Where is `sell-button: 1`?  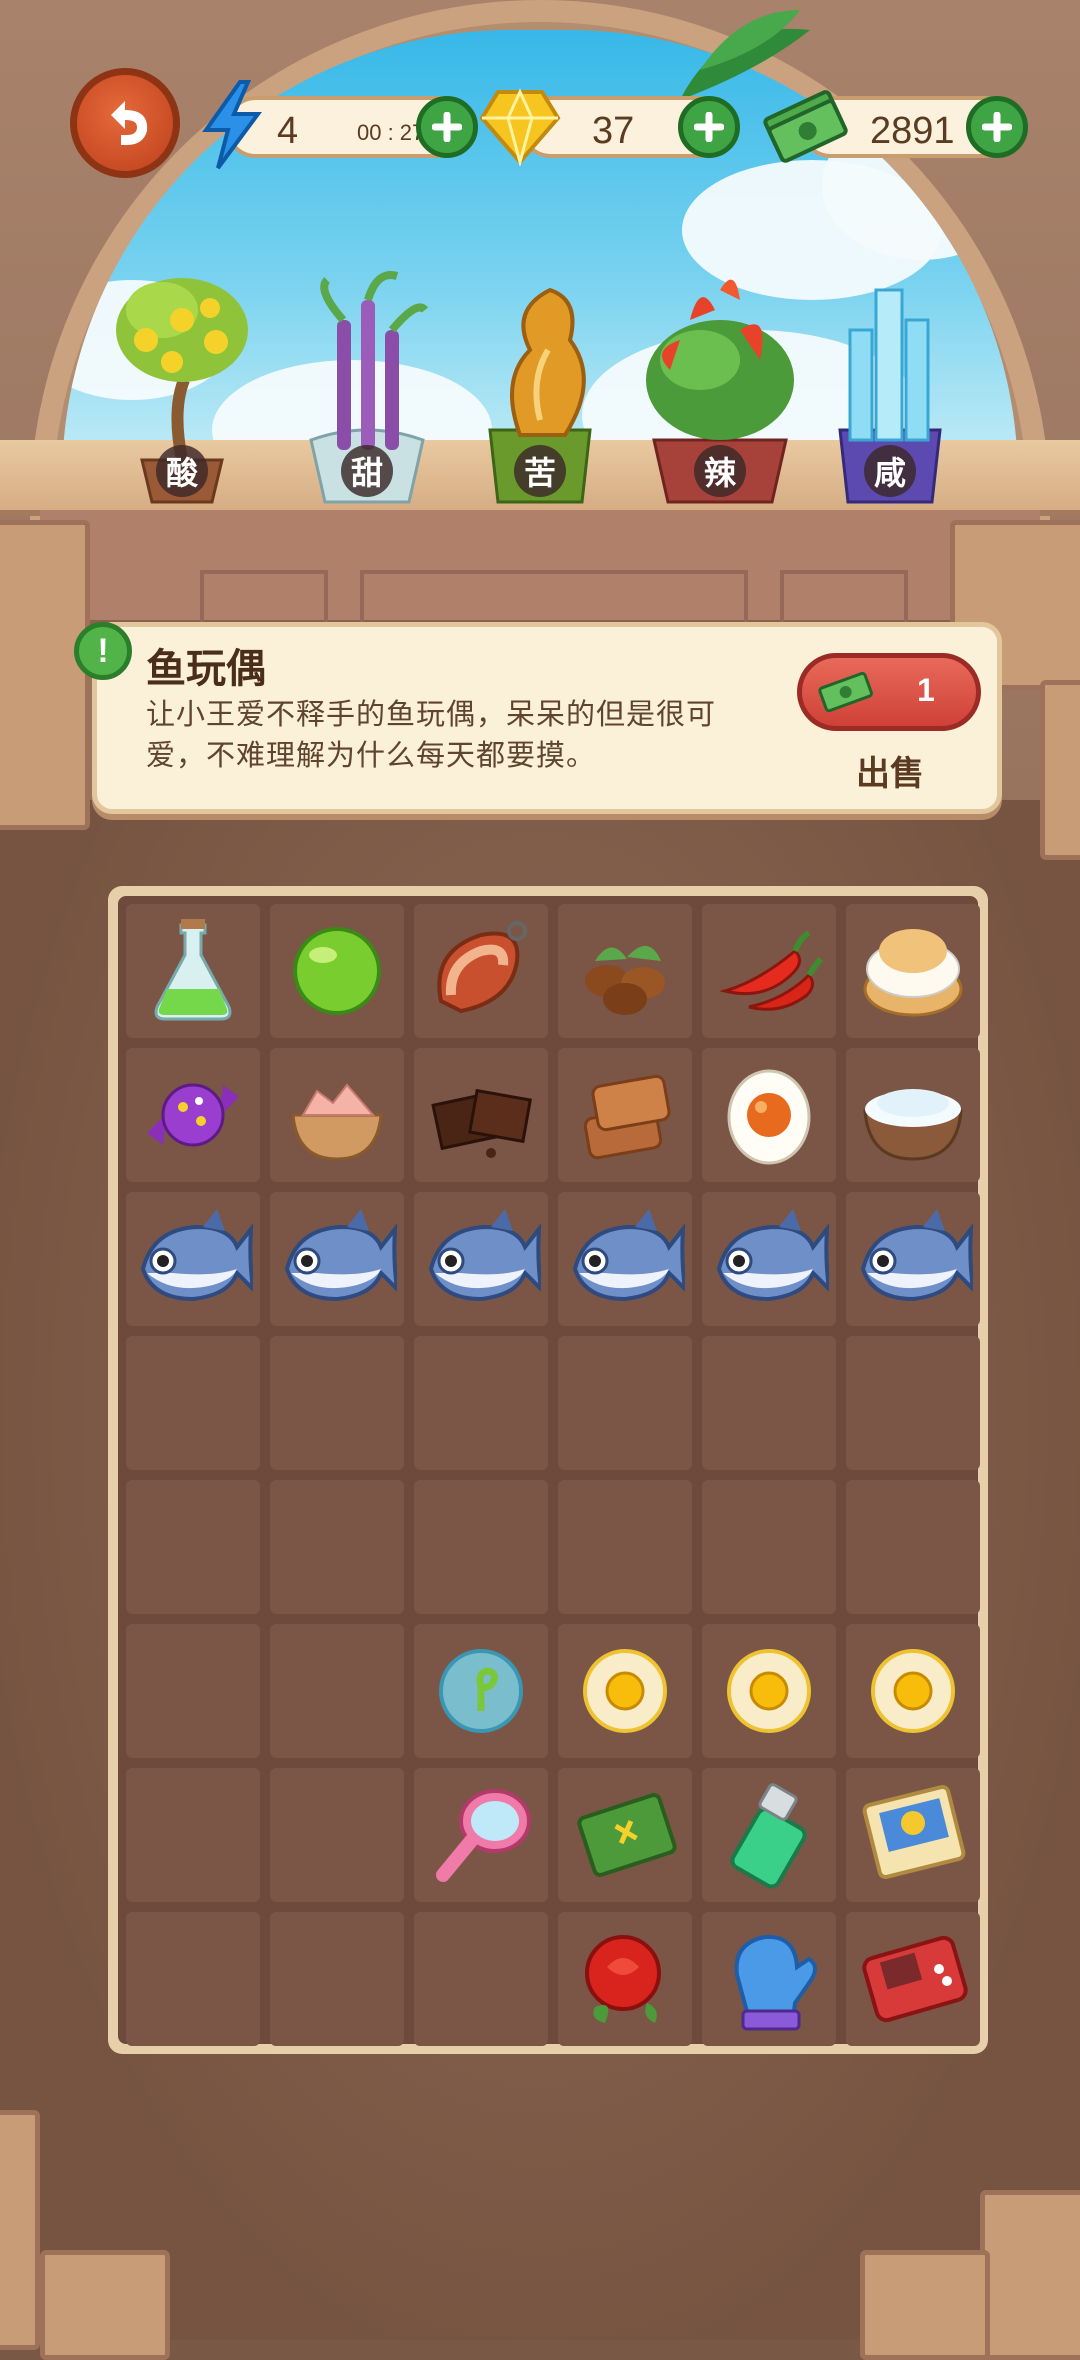
sell-button: 1 is located at coordinates (889, 692).